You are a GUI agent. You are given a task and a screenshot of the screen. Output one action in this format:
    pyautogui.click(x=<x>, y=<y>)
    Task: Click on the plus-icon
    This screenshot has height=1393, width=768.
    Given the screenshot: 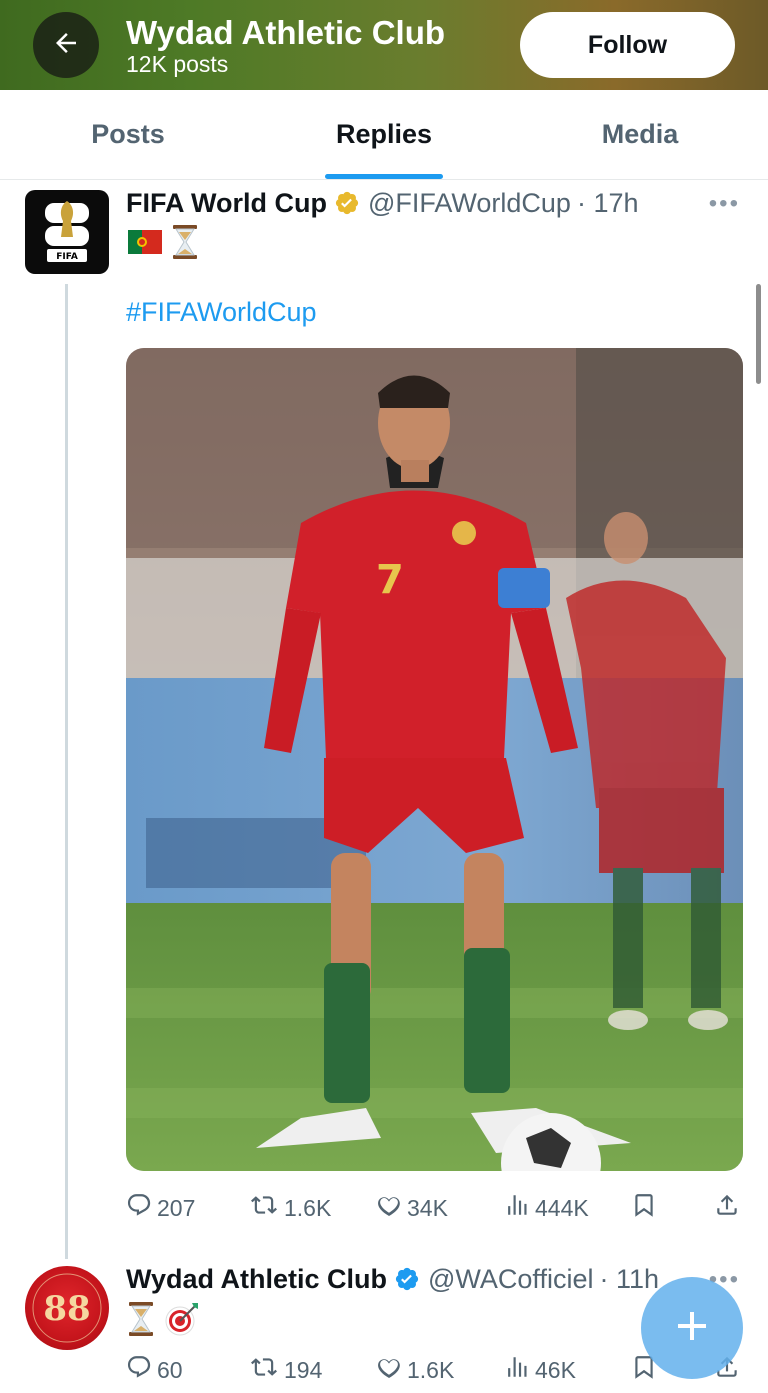 What is the action you would take?
    pyautogui.click(x=692, y=1328)
    